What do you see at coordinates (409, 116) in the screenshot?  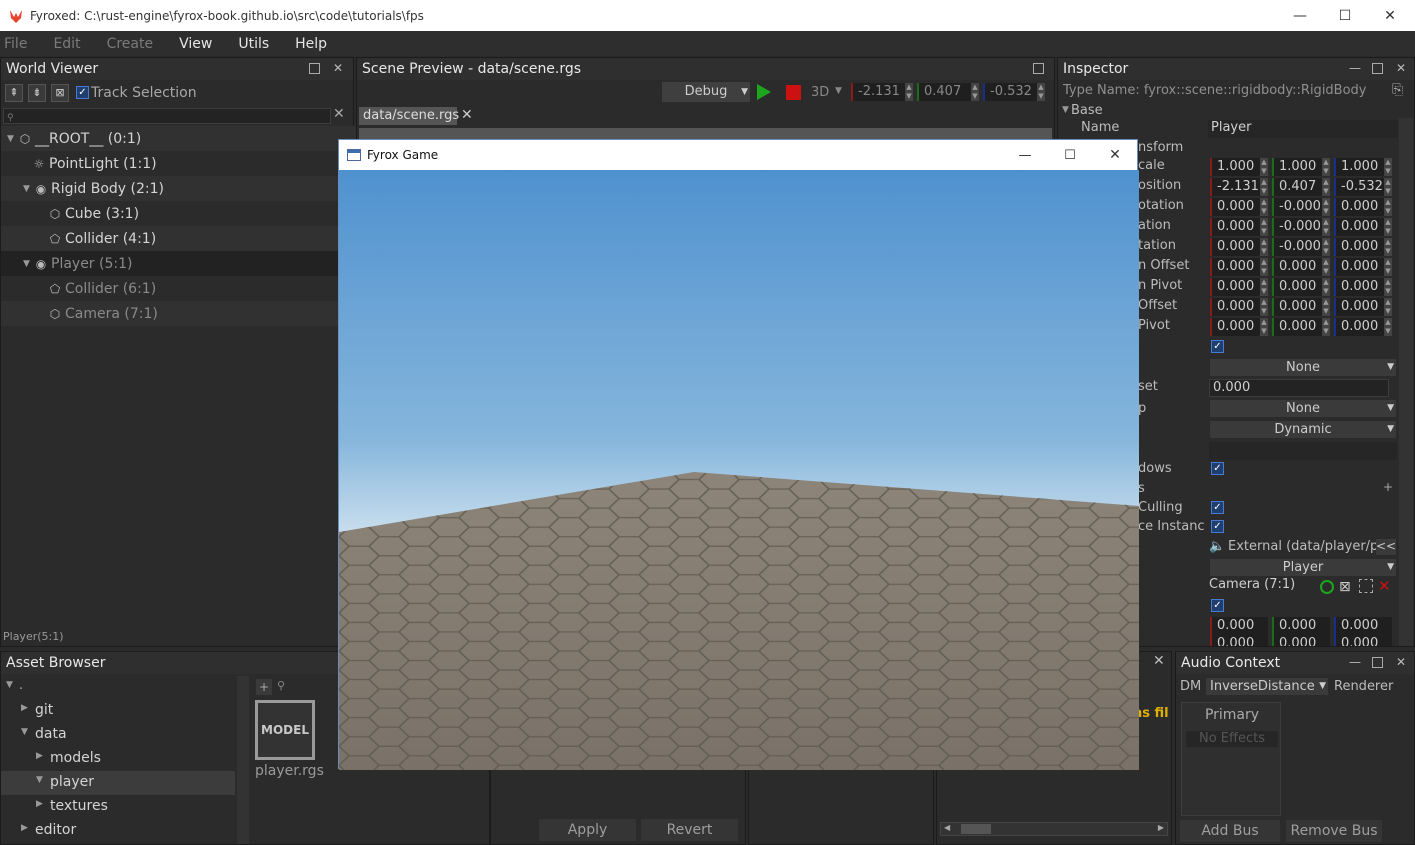 I see `scene-tab: data/scene.rgs` at bounding box center [409, 116].